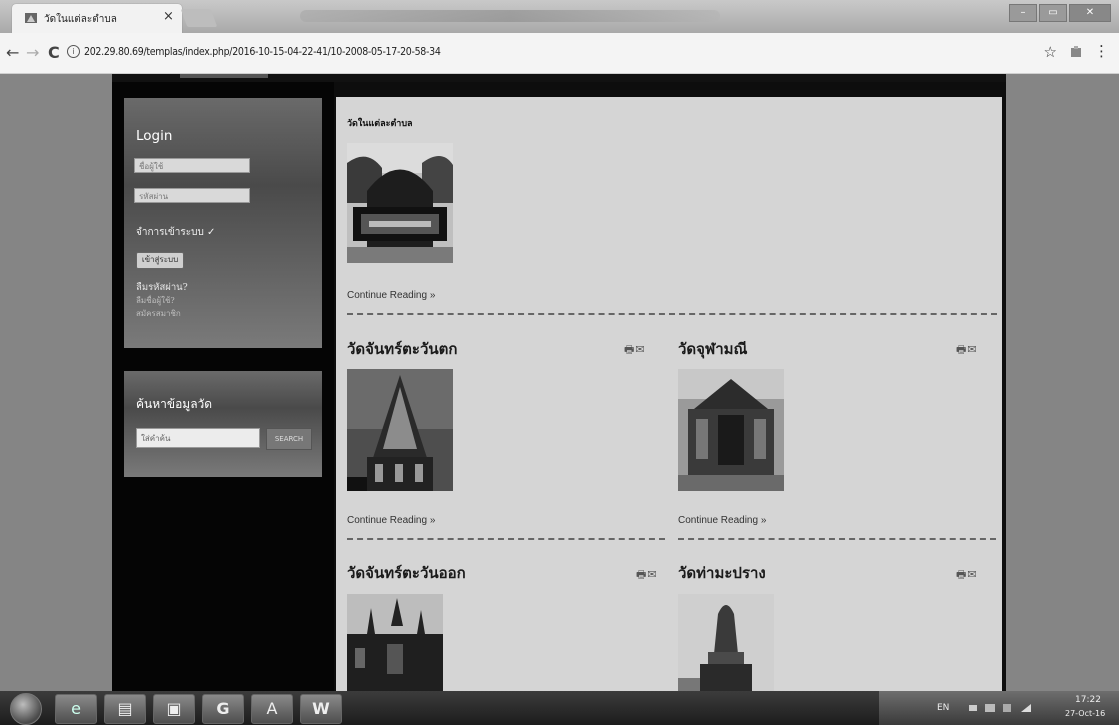 This screenshot has height=725, width=1119. Describe the element at coordinates (1101, 51) in the screenshot. I see `browser-menu-icon: ⋮` at that location.